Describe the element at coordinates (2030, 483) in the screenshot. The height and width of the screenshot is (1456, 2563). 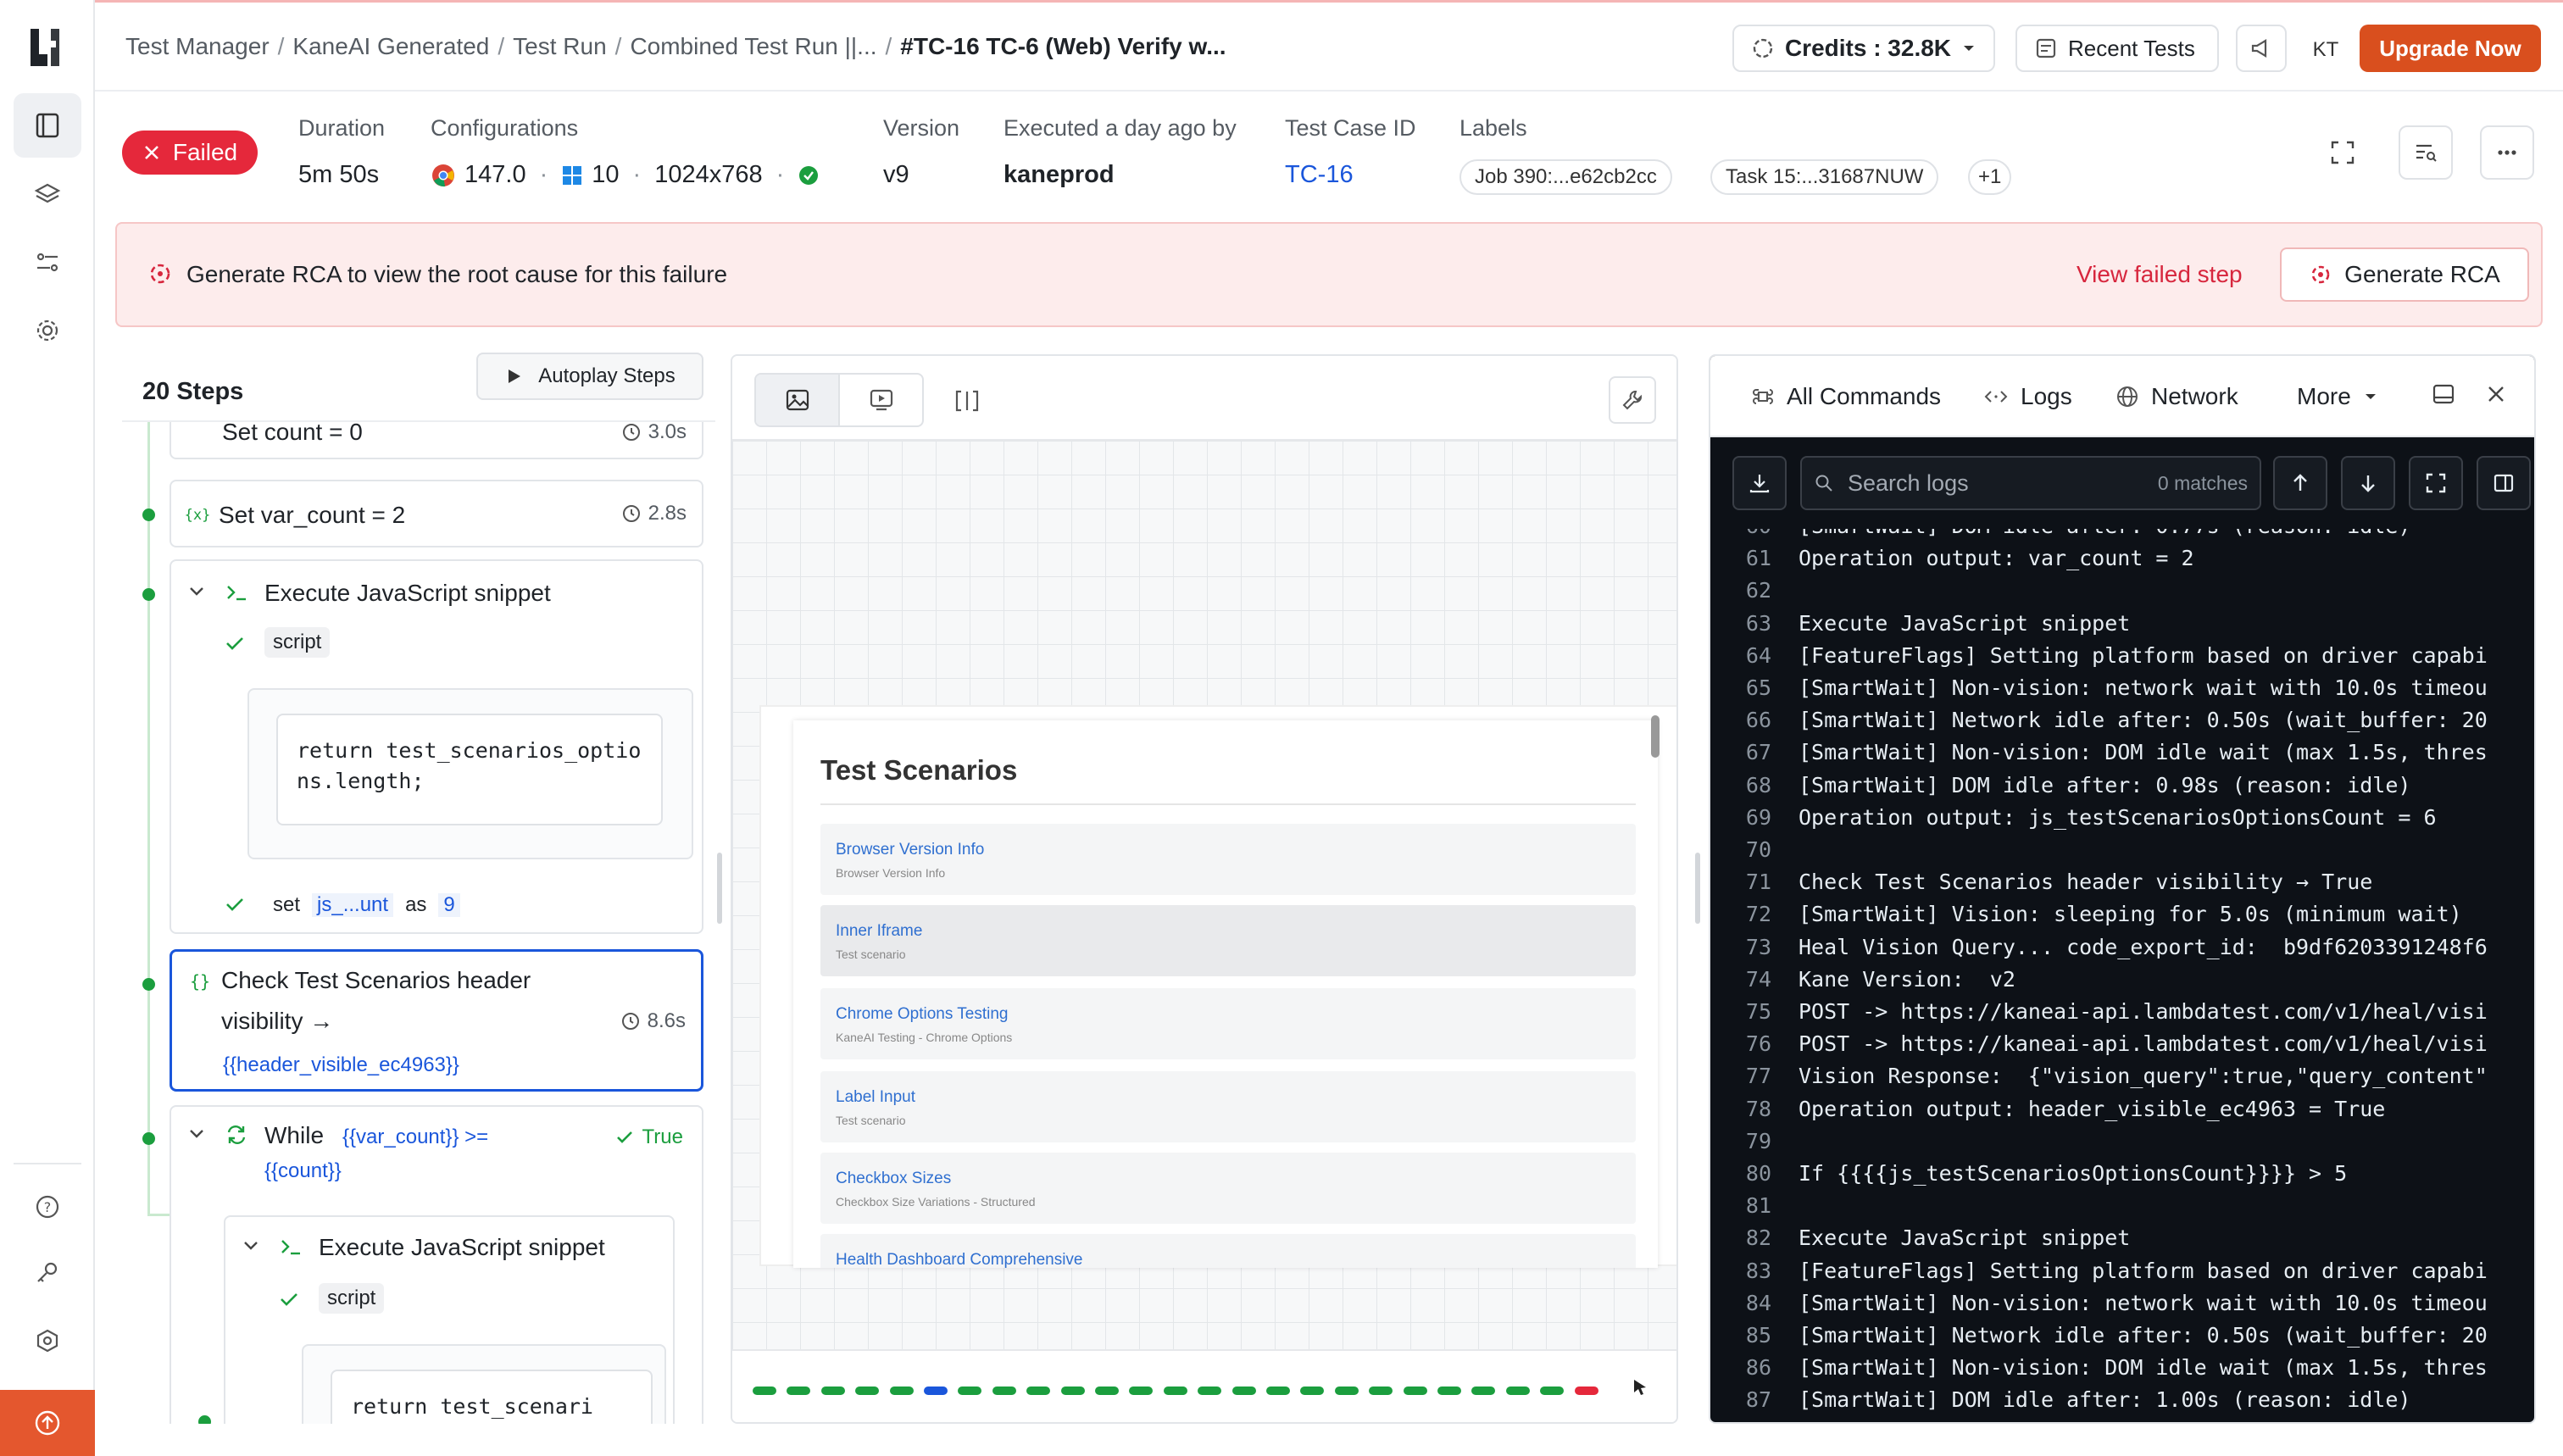
I see `search-logs-field: Search logs 0 matches` at that location.